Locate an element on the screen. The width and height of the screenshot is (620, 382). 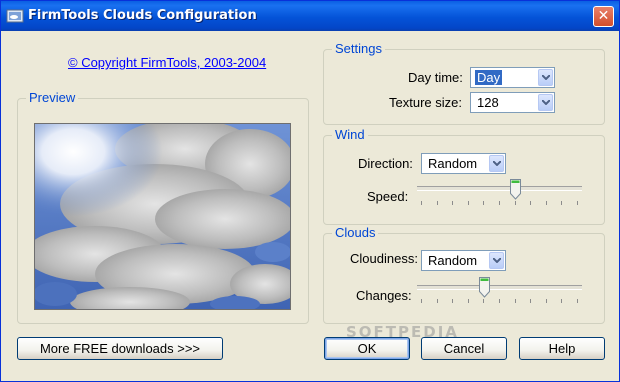
changes-slider-thumb is located at coordinates (484, 287).